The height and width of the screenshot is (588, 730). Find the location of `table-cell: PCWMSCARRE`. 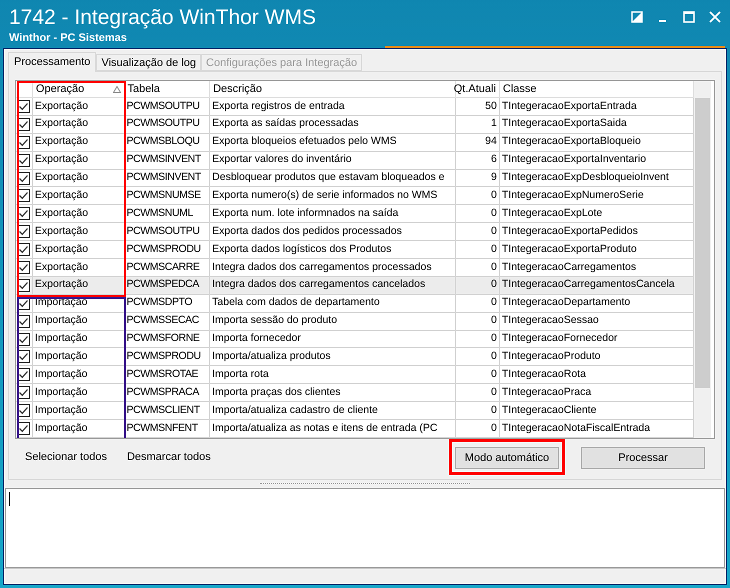

table-cell: PCWMSCARRE is located at coordinates (167, 267).